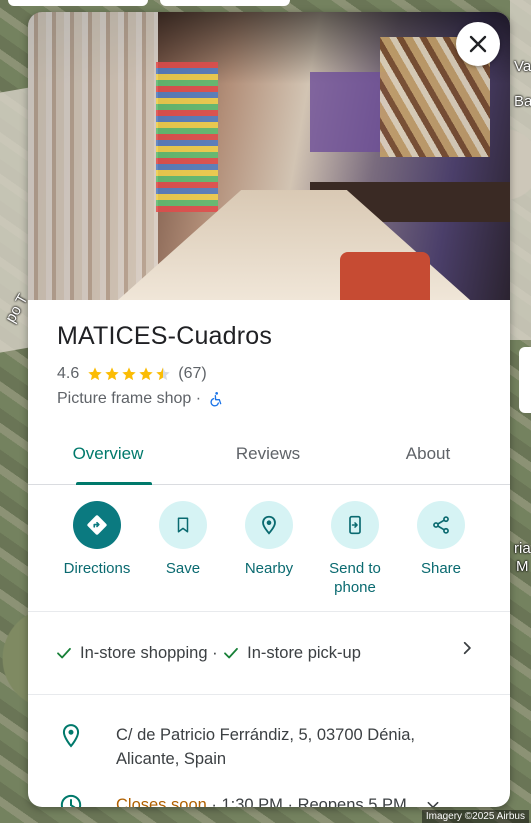 The height and width of the screenshot is (823, 531). What do you see at coordinates (215, 399) in the screenshot?
I see `wheelchair-accessible-icon` at bounding box center [215, 399].